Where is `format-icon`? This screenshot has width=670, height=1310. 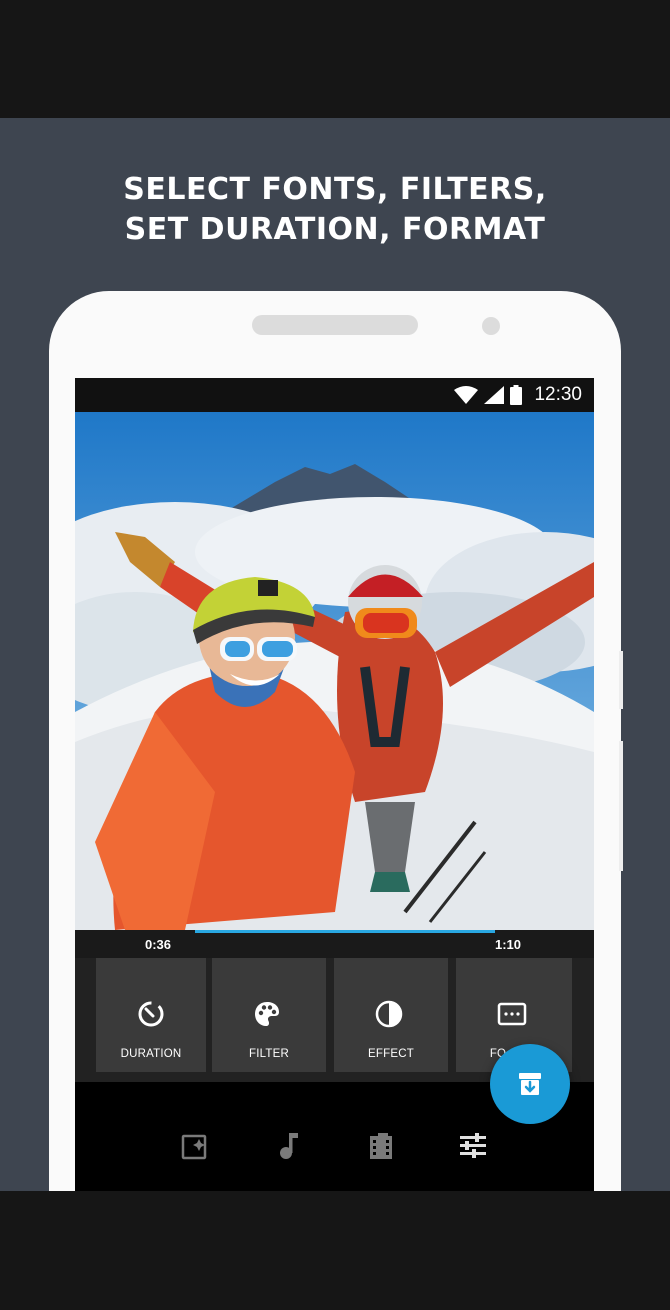 format-icon is located at coordinates (512, 1014).